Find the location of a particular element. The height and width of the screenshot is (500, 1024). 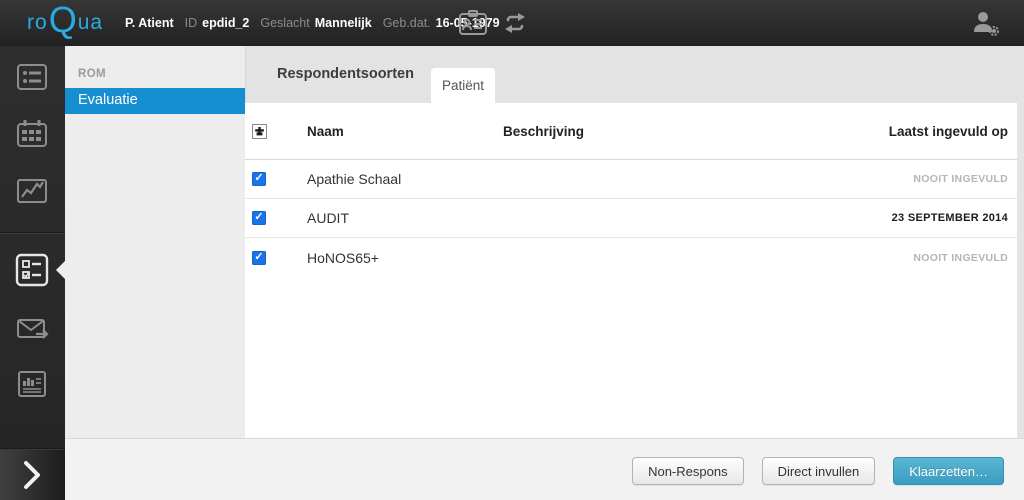

sidebar-expand-section is located at coordinates (32, 475).